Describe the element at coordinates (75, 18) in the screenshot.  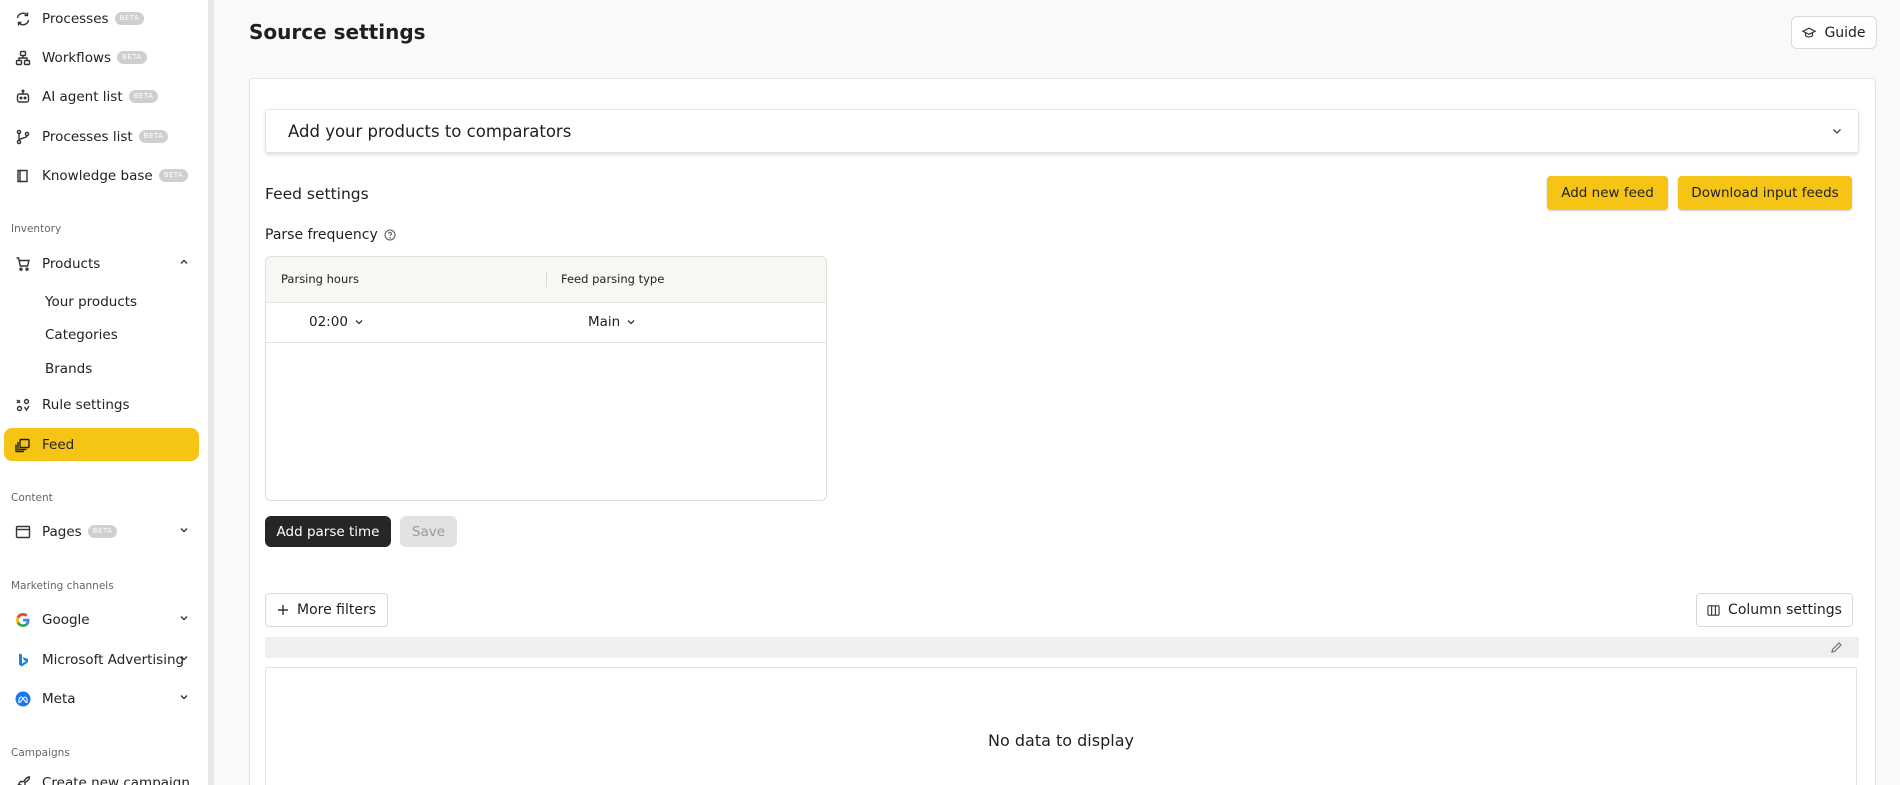
I see `sidebar-item-label: Processes` at that location.